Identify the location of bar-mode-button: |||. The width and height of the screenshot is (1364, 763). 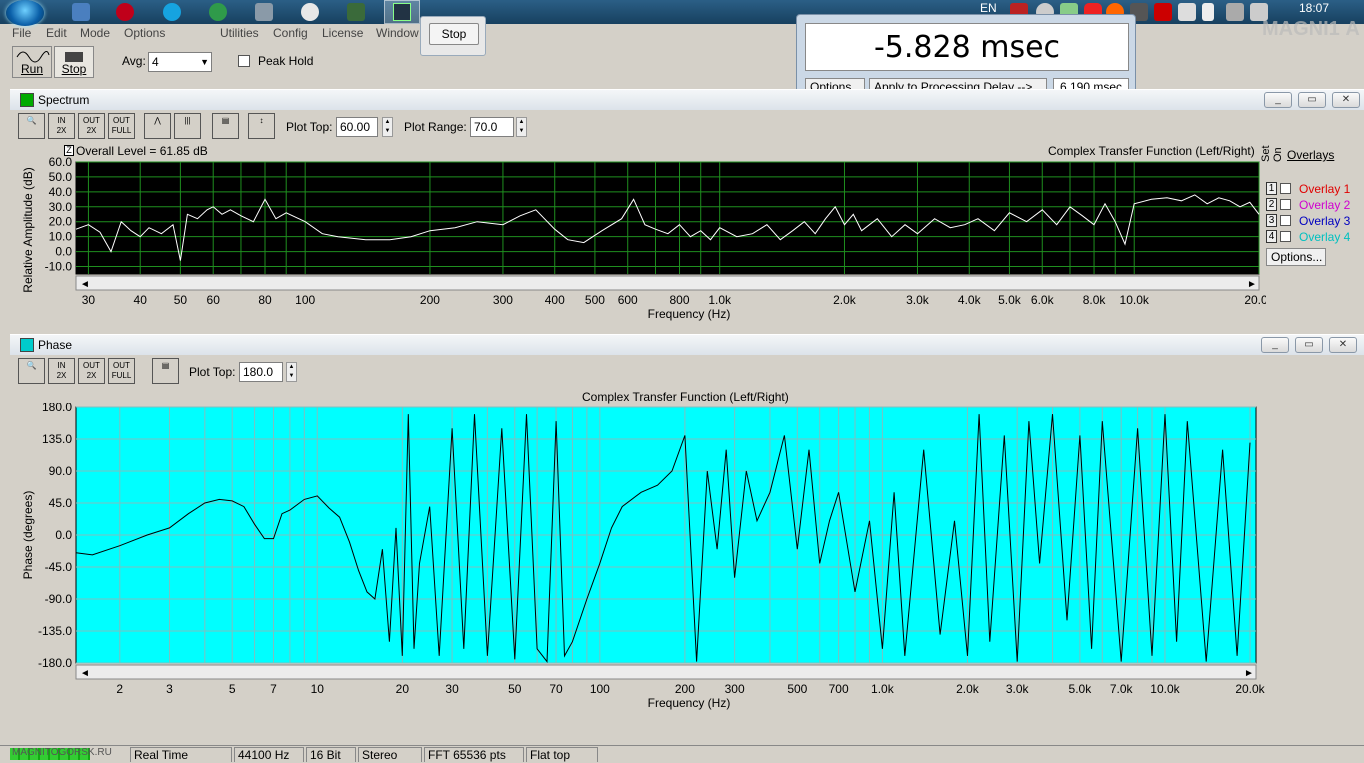
(187, 126).